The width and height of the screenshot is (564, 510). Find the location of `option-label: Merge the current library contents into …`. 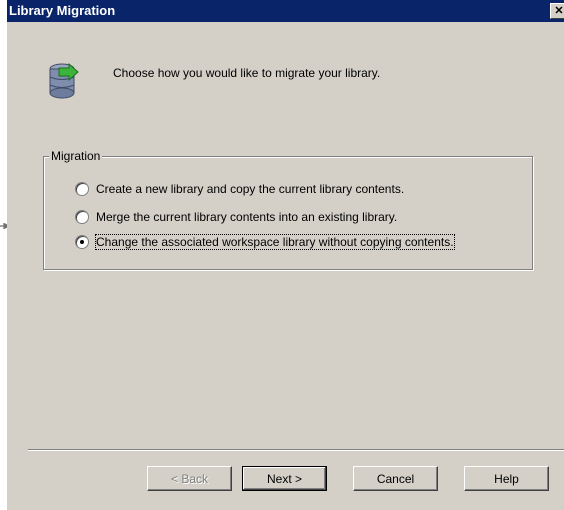

option-label: Merge the current library contents into … is located at coordinates (247, 217).